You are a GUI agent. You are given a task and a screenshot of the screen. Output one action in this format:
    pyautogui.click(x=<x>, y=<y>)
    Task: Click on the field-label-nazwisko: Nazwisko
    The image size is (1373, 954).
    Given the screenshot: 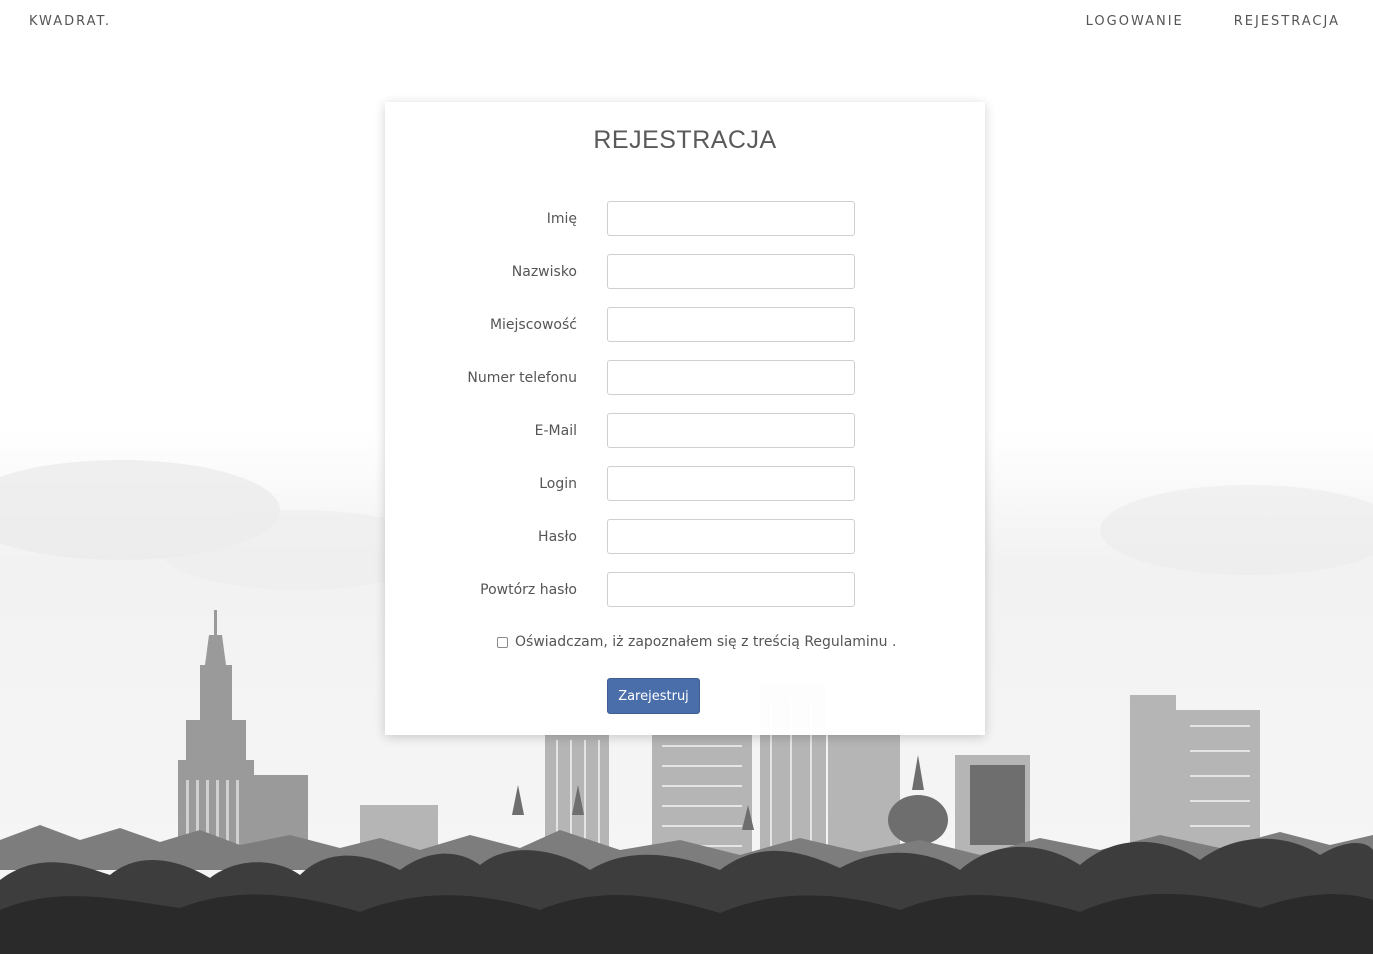 What is the action you would take?
    pyautogui.click(x=544, y=272)
    